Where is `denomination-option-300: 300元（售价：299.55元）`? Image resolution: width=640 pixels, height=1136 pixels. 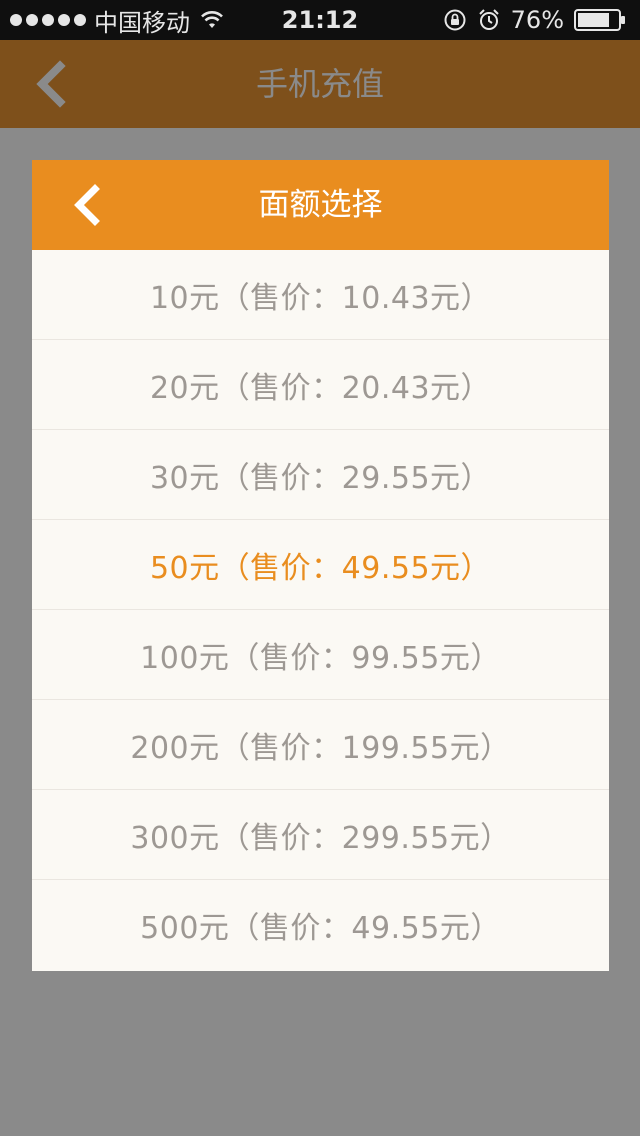 denomination-option-300: 300元（售价：299.55元） is located at coordinates (320, 835).